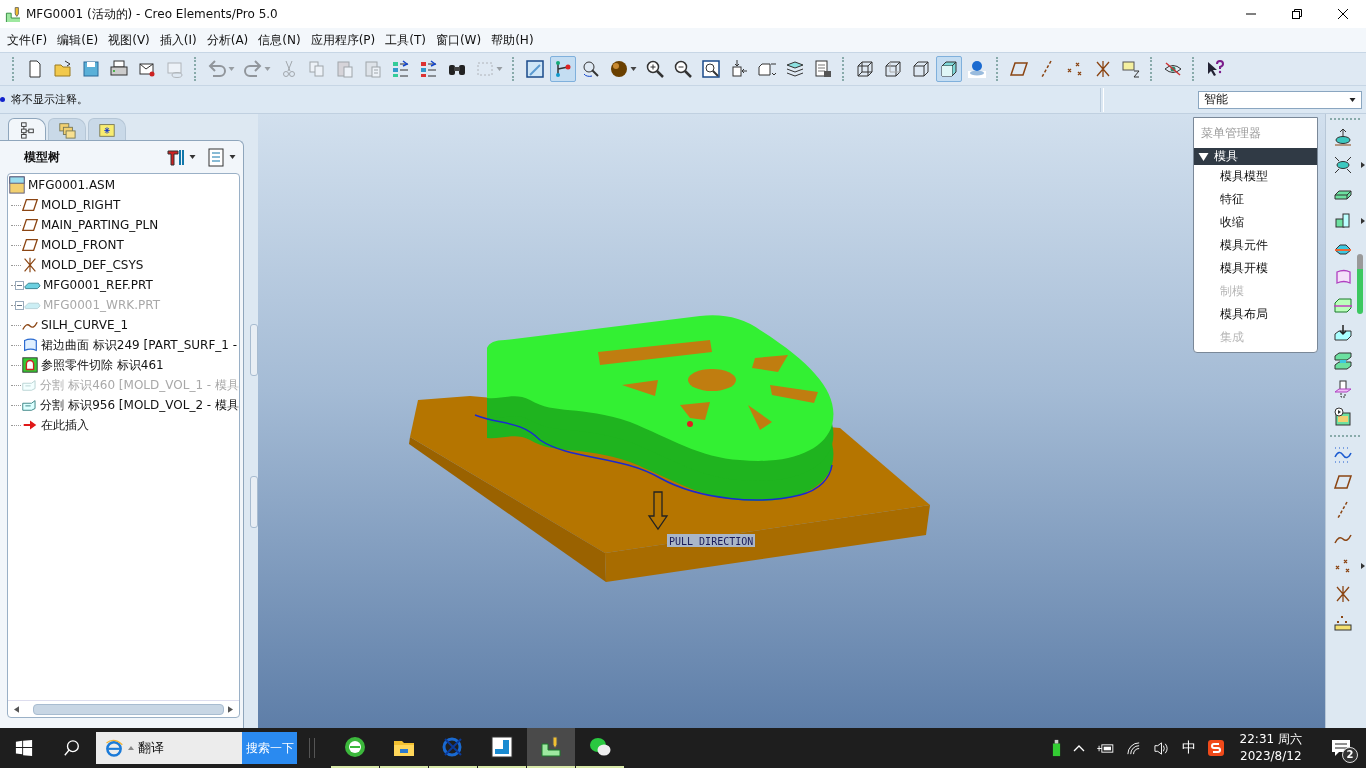 This screenshot has height=768, width=1366. I want to click on menu-manager-title: 菜单管理器, so click(1231, 133).